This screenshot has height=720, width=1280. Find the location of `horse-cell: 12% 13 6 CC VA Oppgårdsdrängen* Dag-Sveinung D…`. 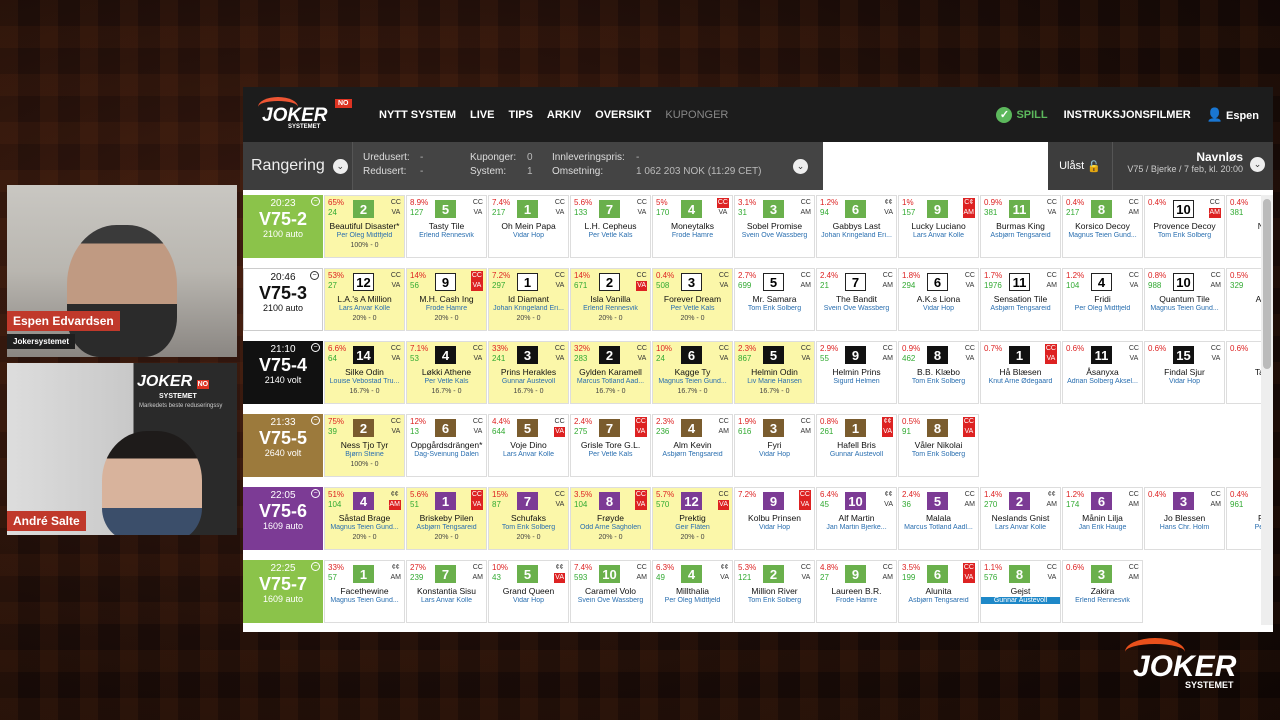

horse-cell: 12% 13 6 CC VA Oppgårdsdrängen* Dag-Sveinung D… is located at coordinates (446, 445).